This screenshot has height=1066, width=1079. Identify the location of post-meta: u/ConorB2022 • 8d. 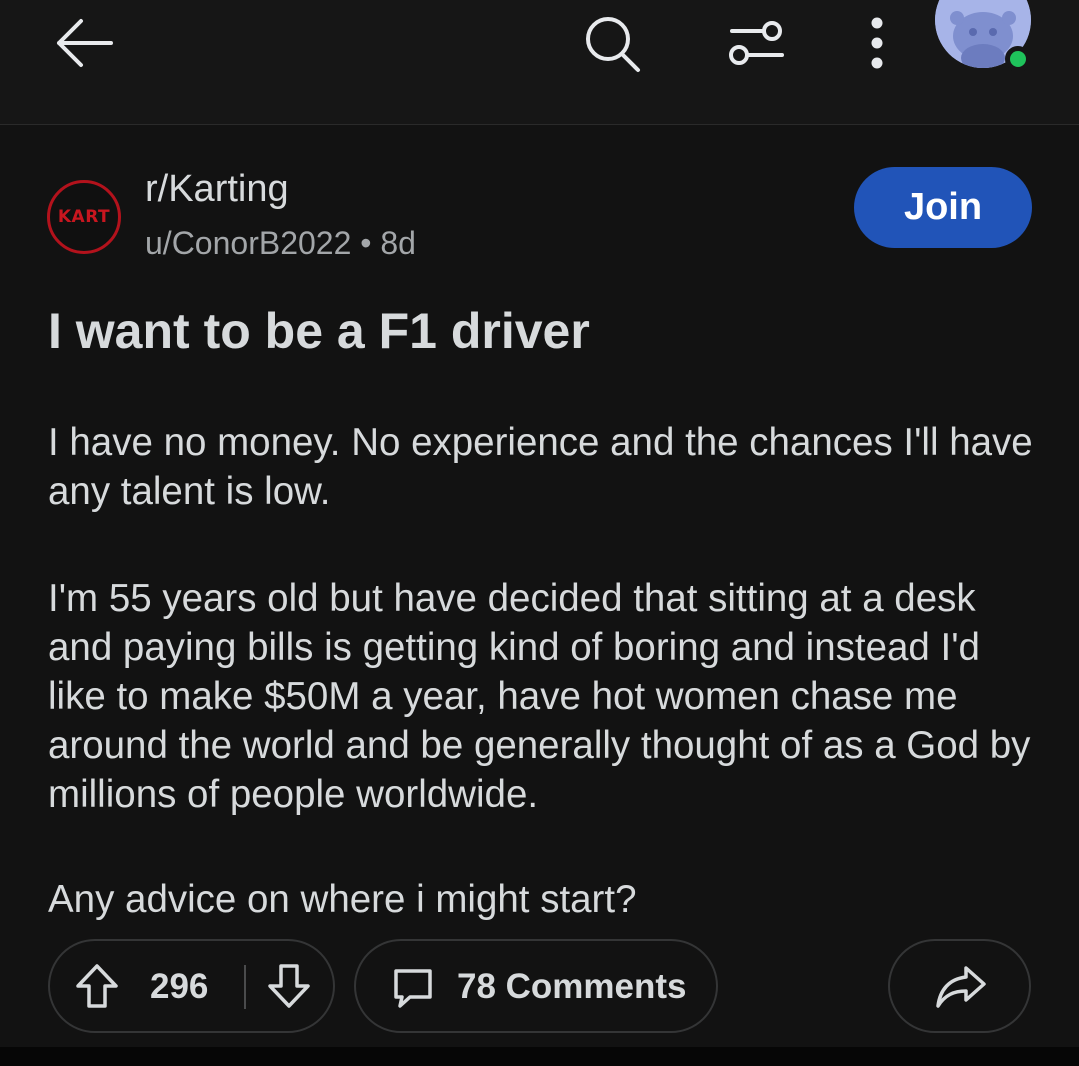
(280, 243).